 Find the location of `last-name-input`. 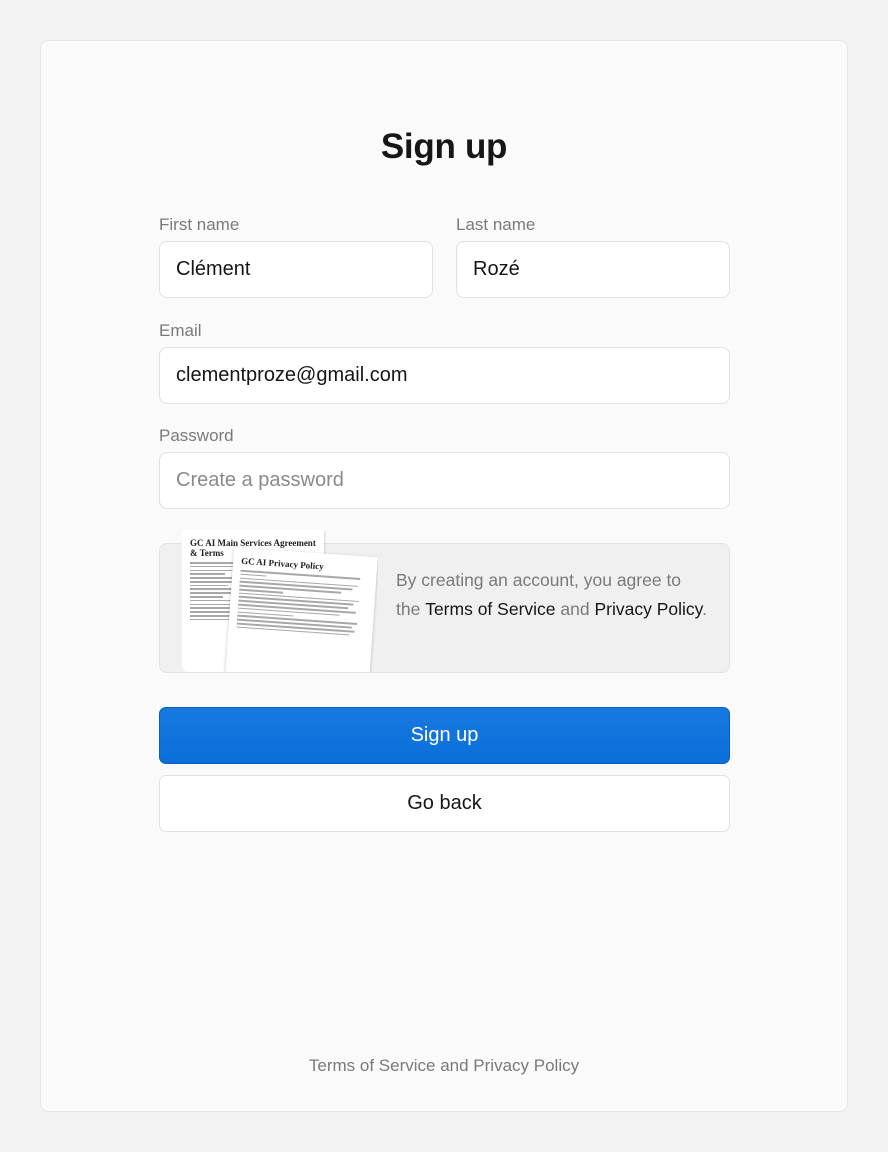

last-name-input is located at coordinates (593, 269).